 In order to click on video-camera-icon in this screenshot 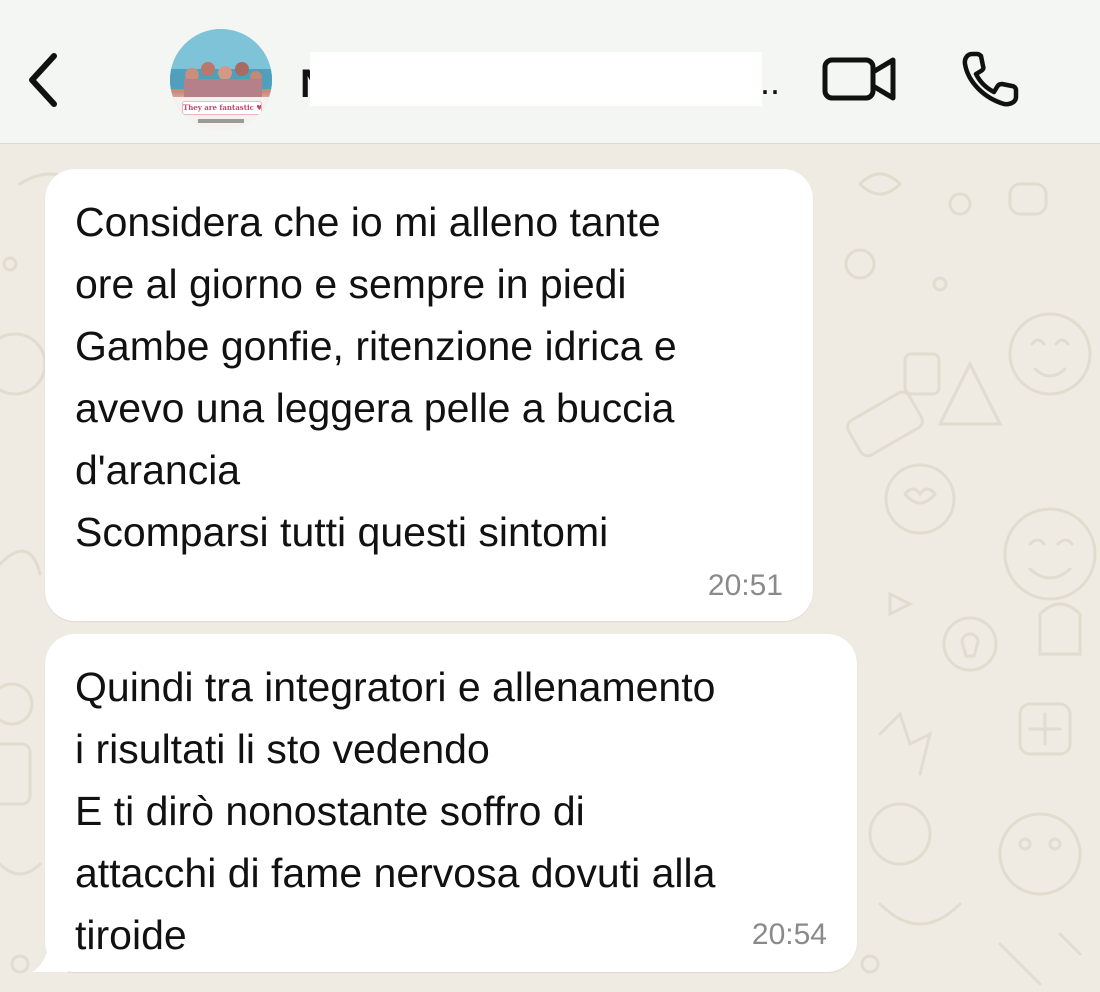, I will do `click(859, 79)`.